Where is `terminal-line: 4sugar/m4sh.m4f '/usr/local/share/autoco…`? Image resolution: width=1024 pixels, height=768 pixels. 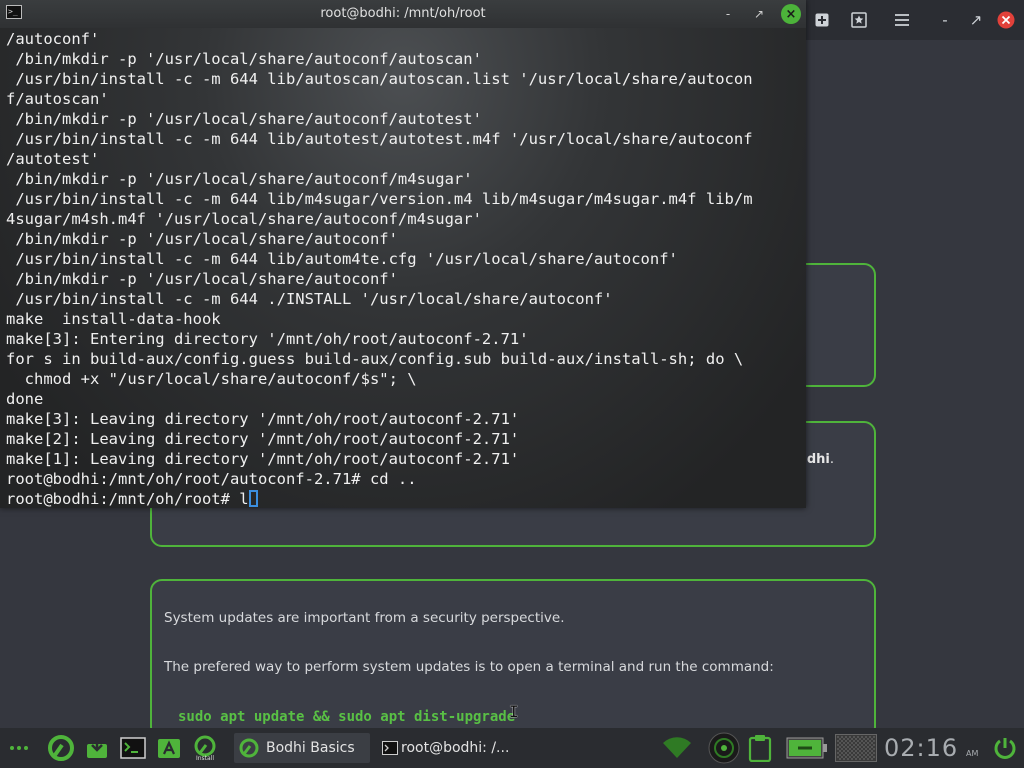
terminal-line: 4sugar/m4sh.m4f '/usr/local/share/autoco… is located at coordinates (244, 219).